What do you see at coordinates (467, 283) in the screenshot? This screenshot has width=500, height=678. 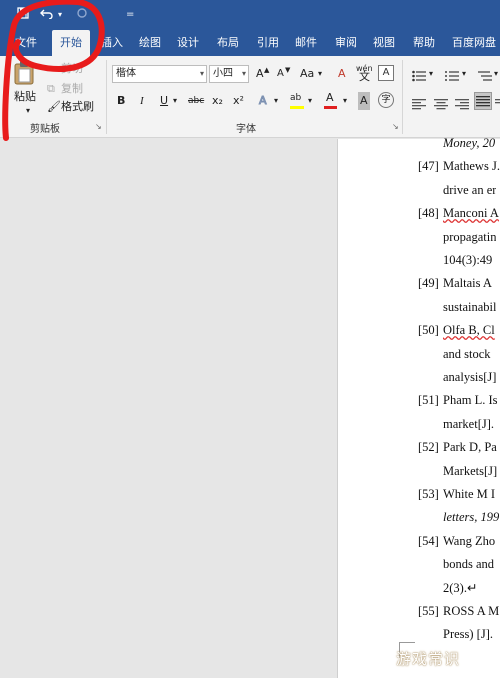 I see `reference-text: Maltais A` at bounding box center [467, 283].